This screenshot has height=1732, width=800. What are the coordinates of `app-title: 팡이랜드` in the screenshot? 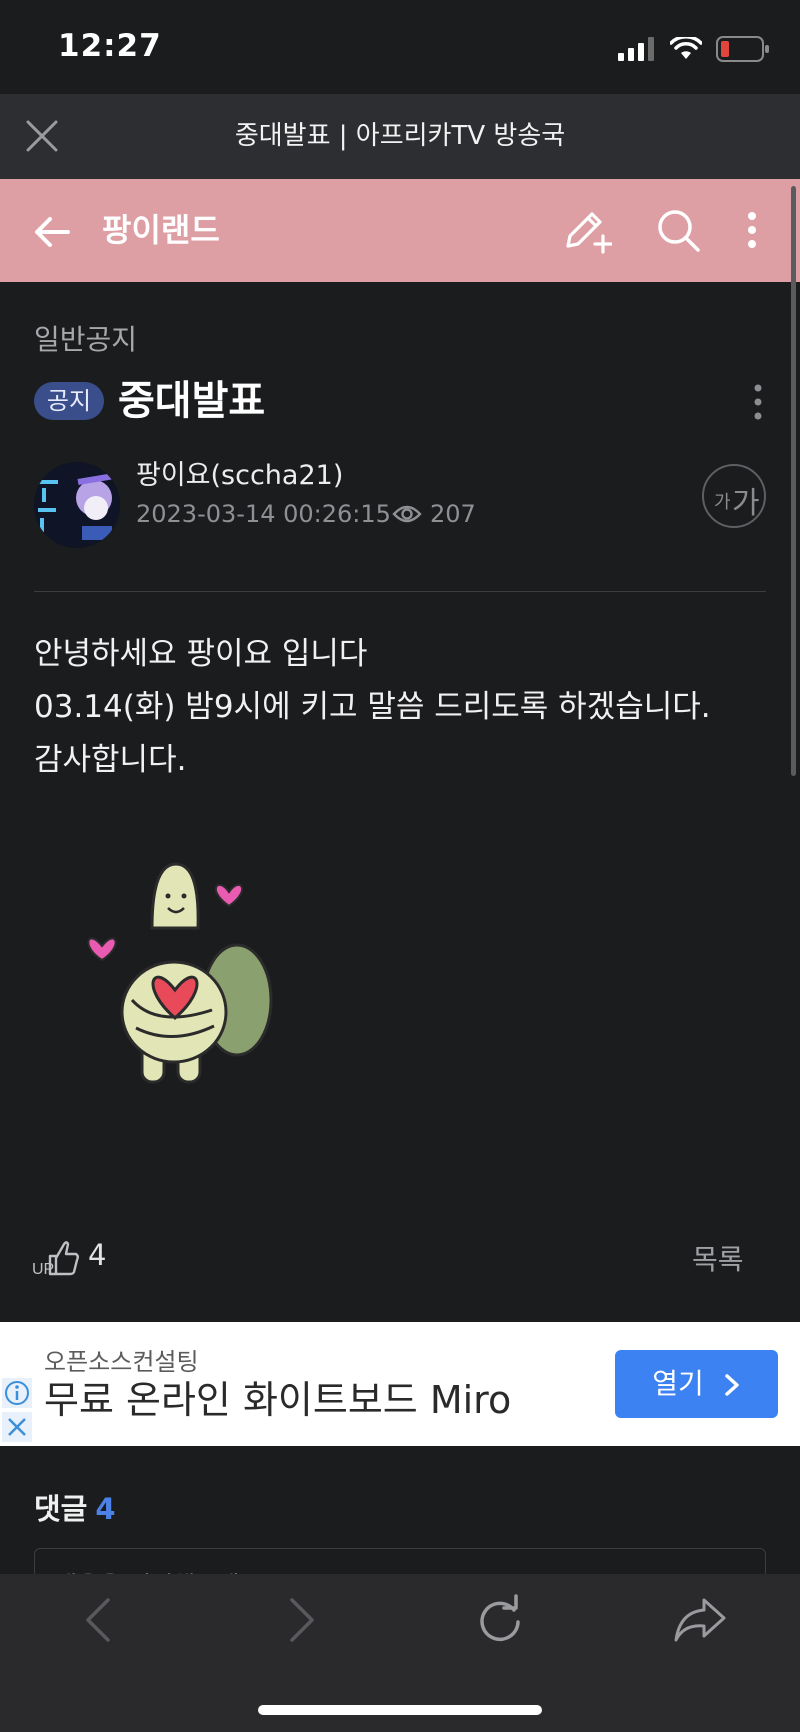 It's located at (161, 230).